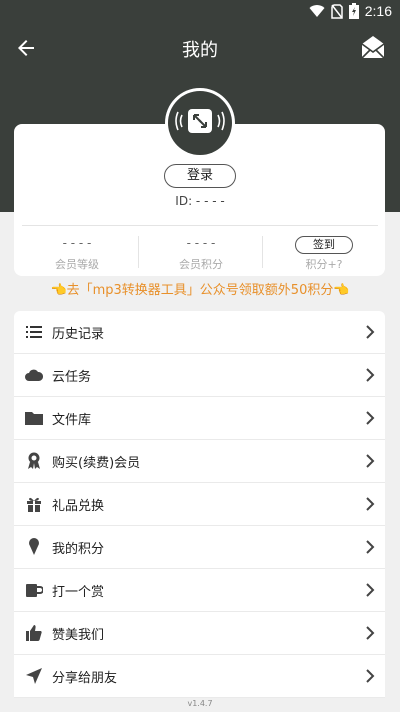  I want to click on avatar-inner, so click(200, 123).